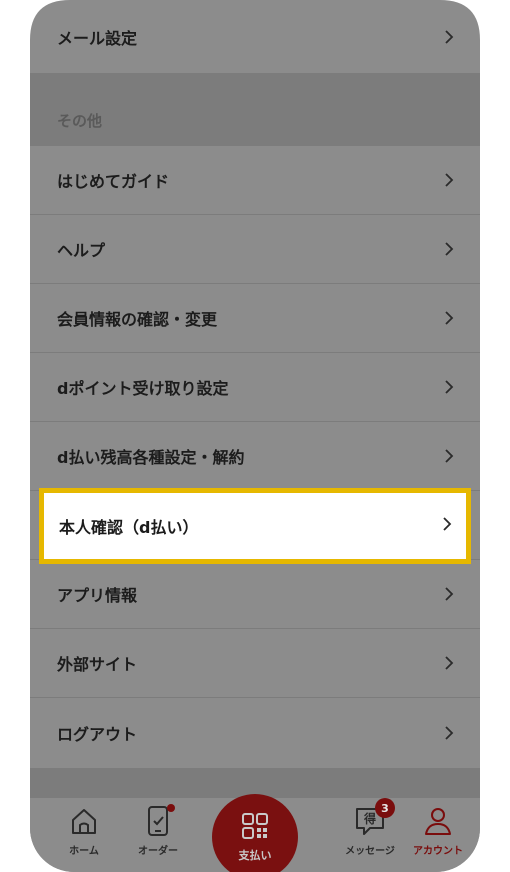  I want to click on notification-dot, so click(171, 808).